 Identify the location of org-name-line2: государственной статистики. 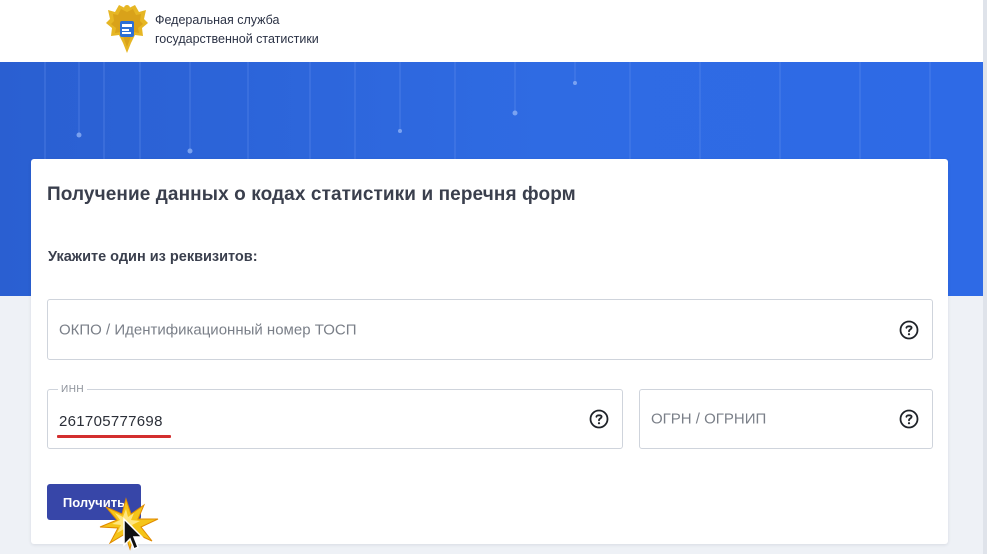
(237, 39).